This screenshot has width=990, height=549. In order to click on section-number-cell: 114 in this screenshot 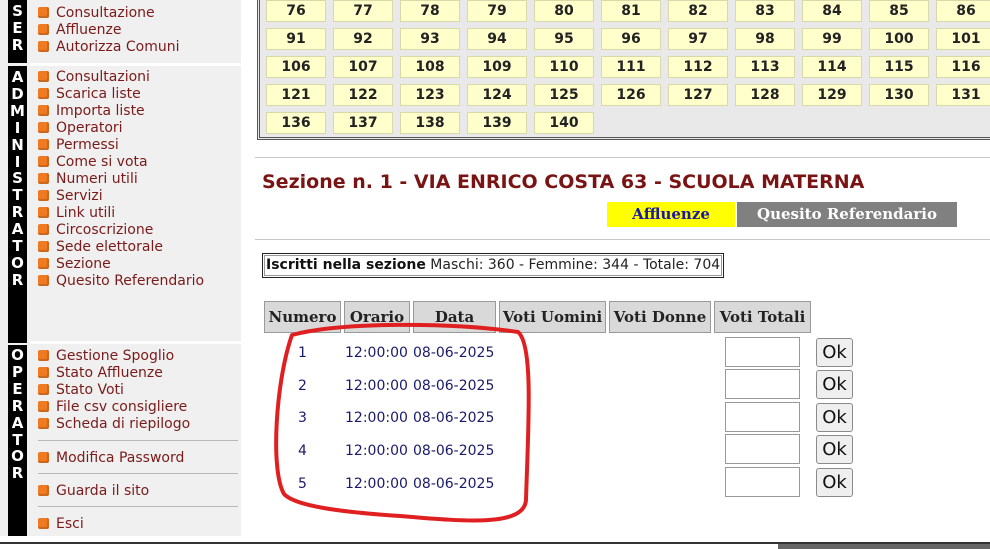, I will do `click(832, 67)`.